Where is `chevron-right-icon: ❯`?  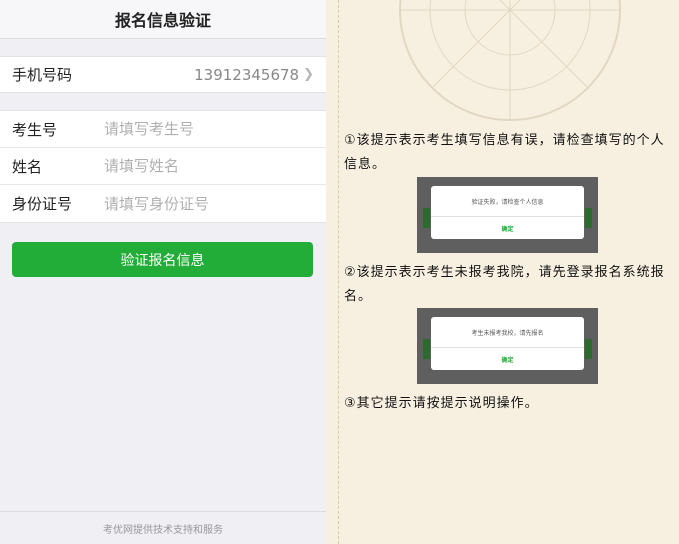 chevron-right-icon: ❯ is located at coordinates (308, 74).